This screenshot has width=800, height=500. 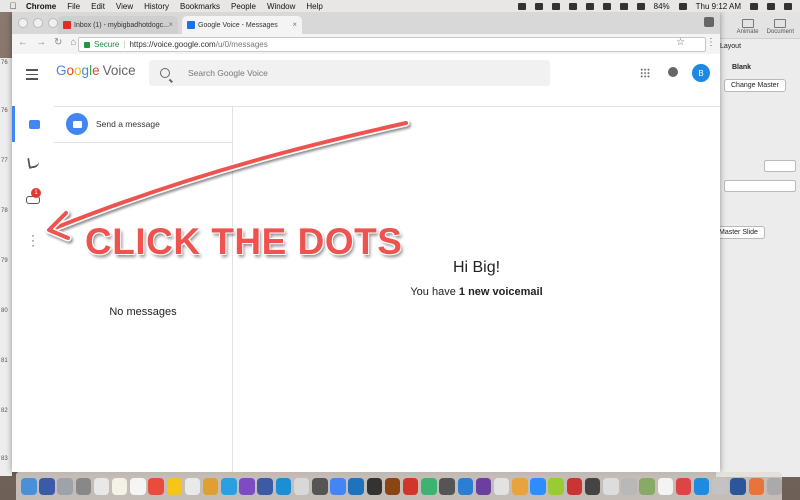 I want to click on menu-people: People, so click(x=243, y=6).